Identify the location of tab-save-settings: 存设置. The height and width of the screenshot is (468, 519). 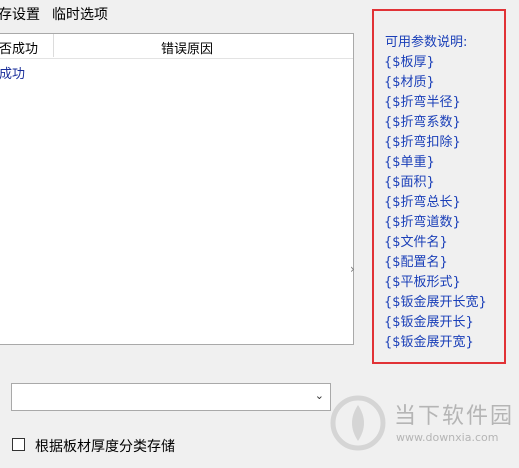
(20, 14).